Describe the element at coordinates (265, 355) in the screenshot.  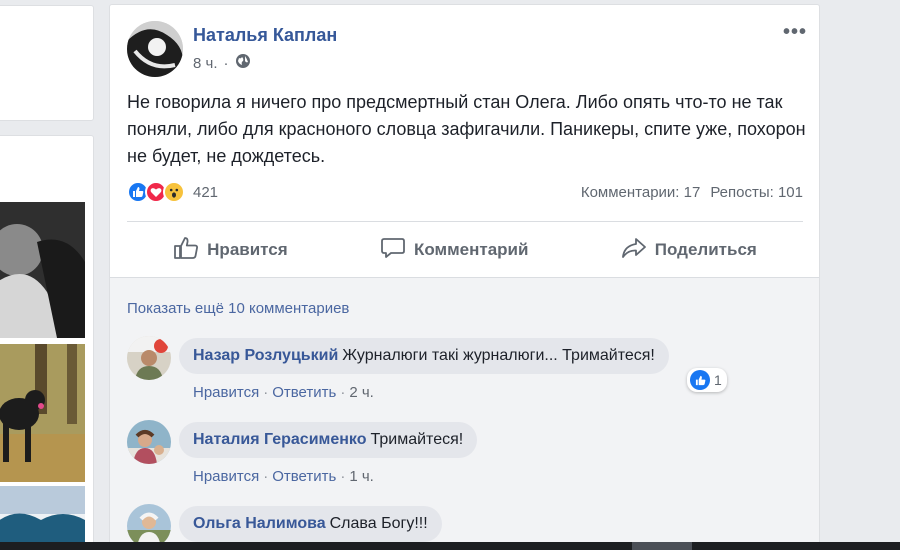
I see `commenter-name: Назар Розлуцький` at that location.